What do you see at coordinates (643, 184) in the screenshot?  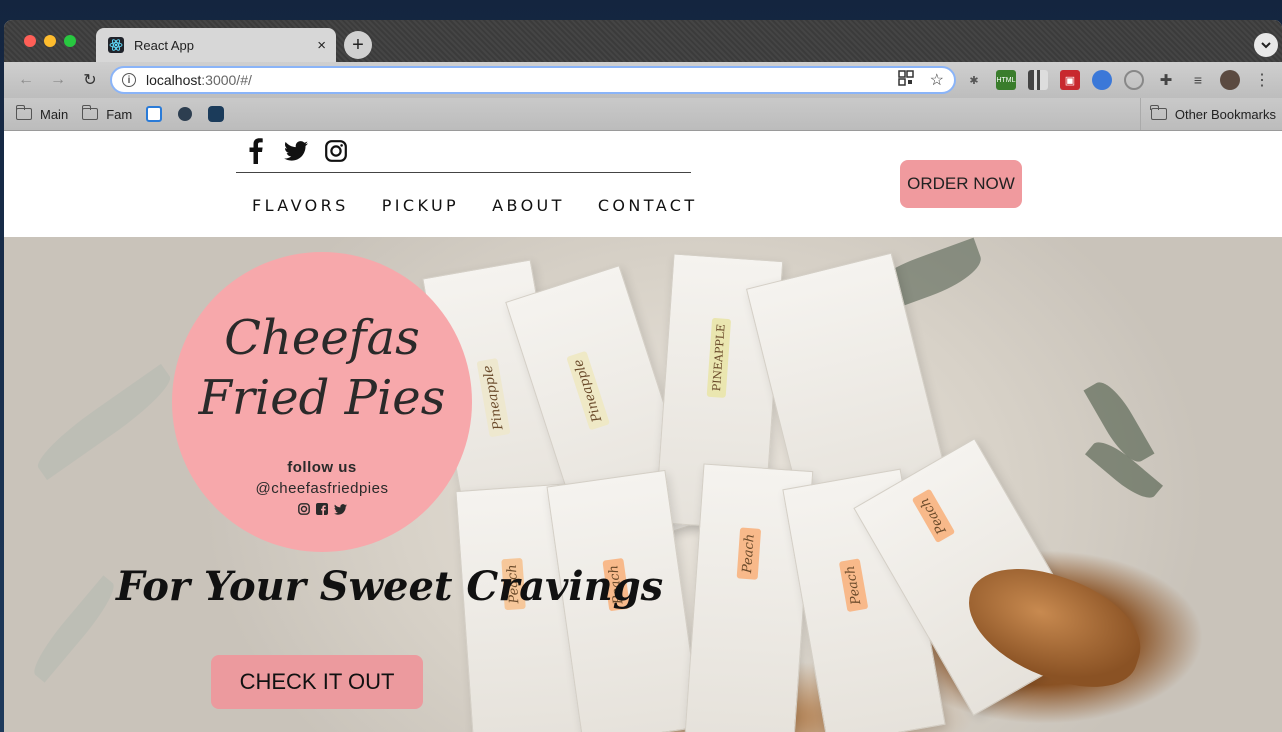 I see `site-header: FLAVORS PICKUP ABOUT CONTACT ORDER NOW` at bounding box center [643, 184].